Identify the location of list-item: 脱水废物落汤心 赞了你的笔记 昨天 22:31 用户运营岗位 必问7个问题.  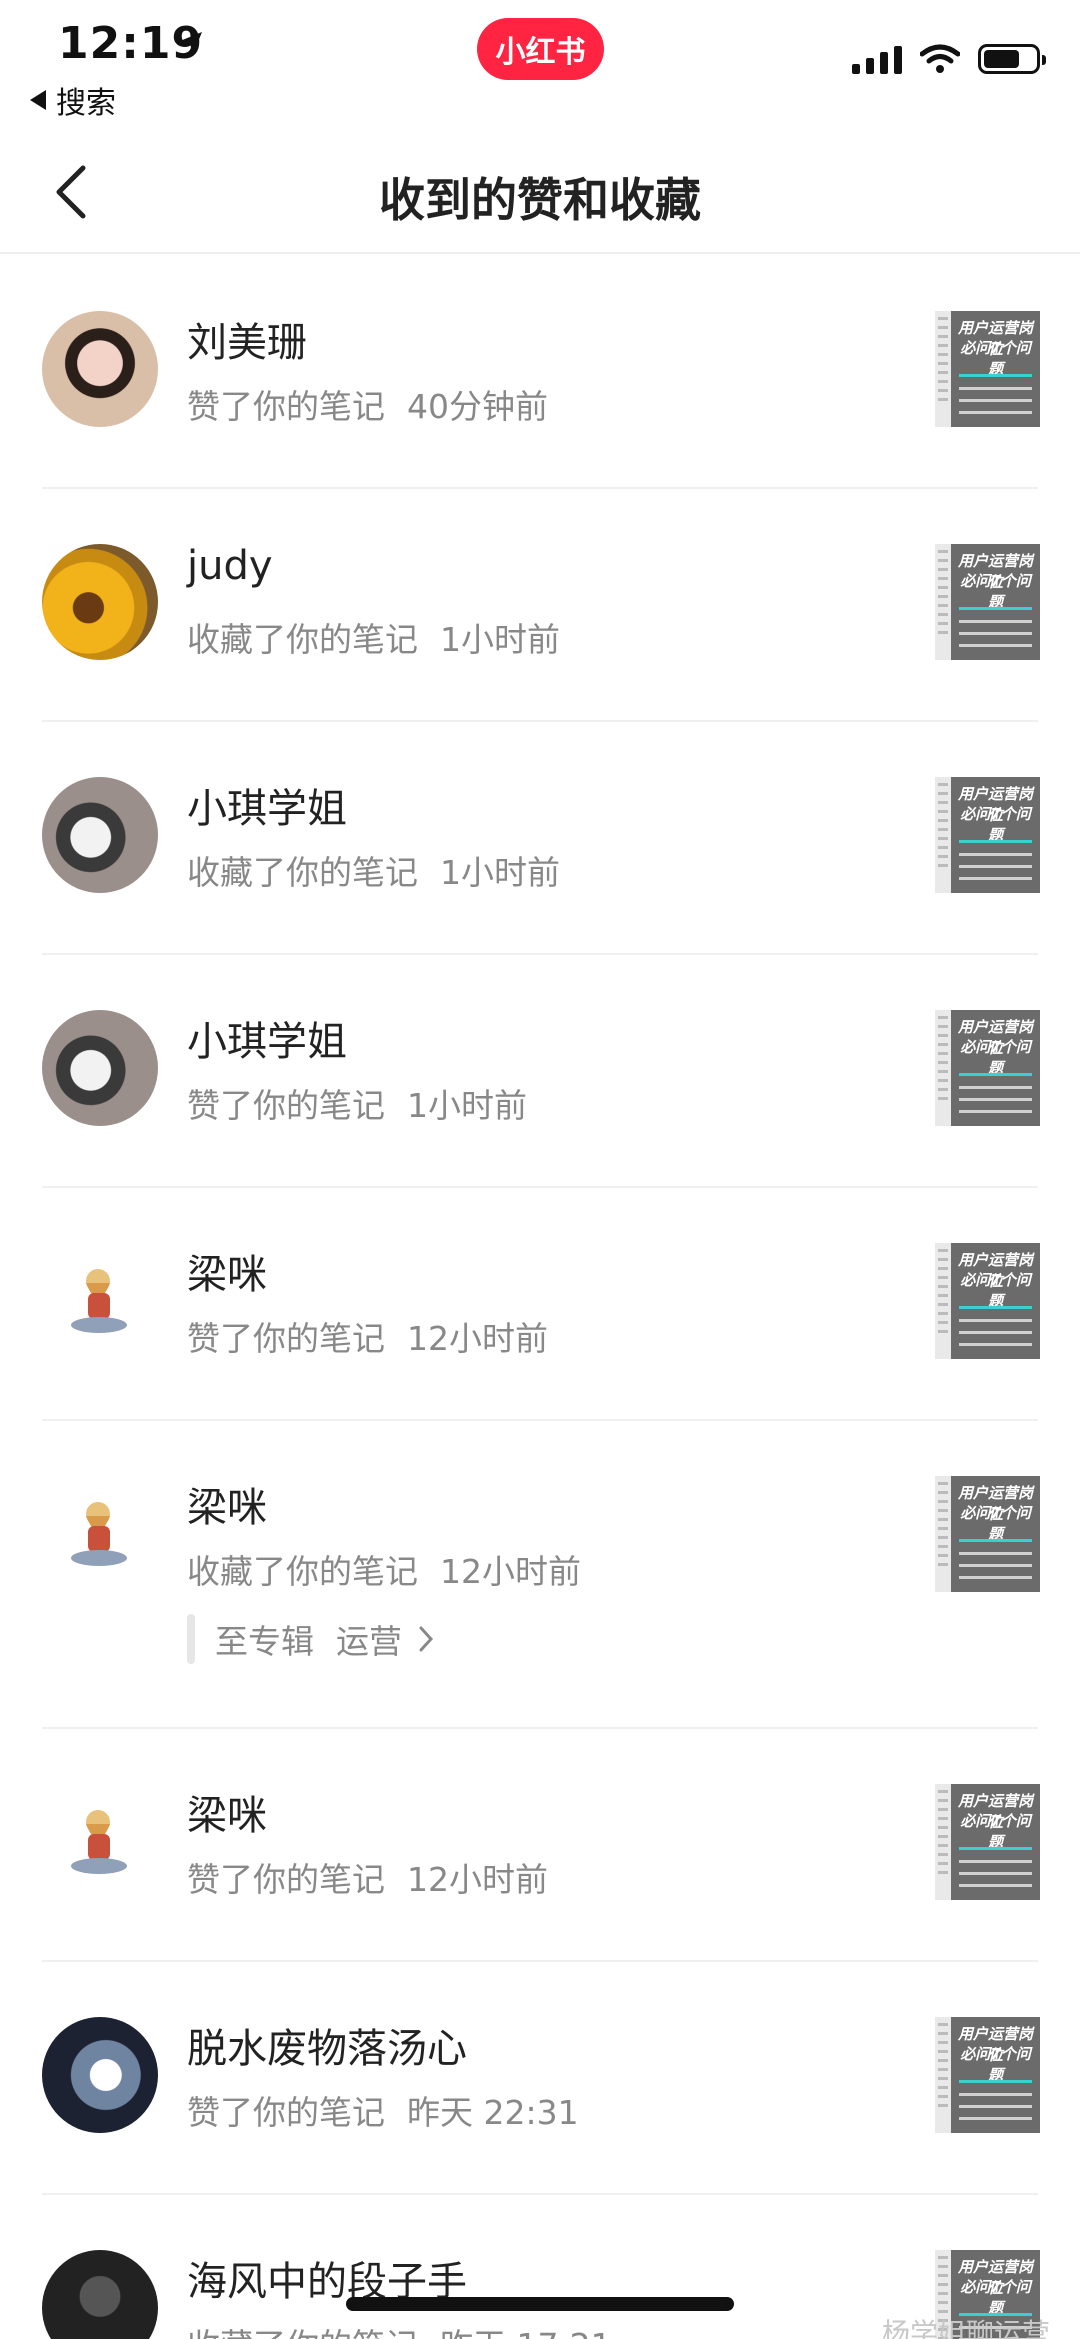
(540, 2078).